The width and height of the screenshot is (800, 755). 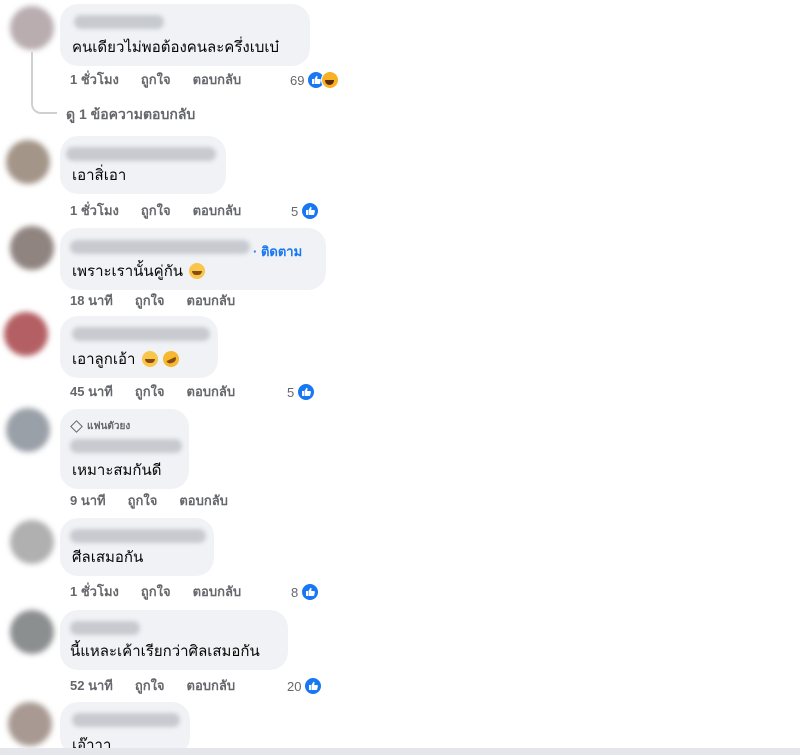 I want to click on thread-connector, so click(x=44, y=83).